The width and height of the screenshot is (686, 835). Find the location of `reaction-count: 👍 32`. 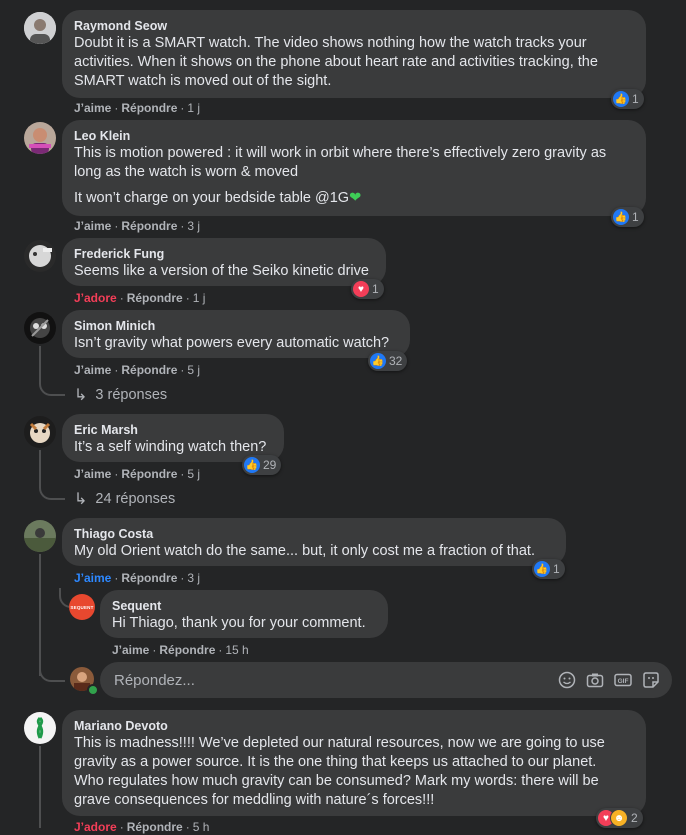

reaction-count: 👍 32 is located at coordinates (388, 361).